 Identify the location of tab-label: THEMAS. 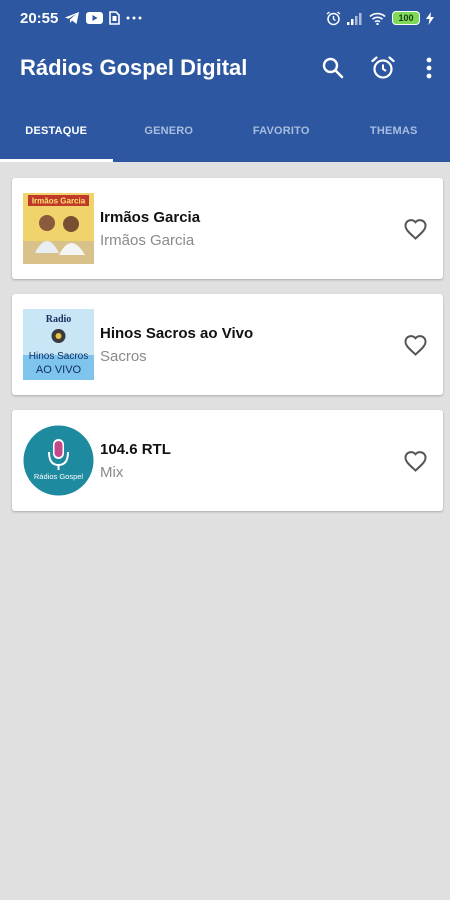
(393, 131).